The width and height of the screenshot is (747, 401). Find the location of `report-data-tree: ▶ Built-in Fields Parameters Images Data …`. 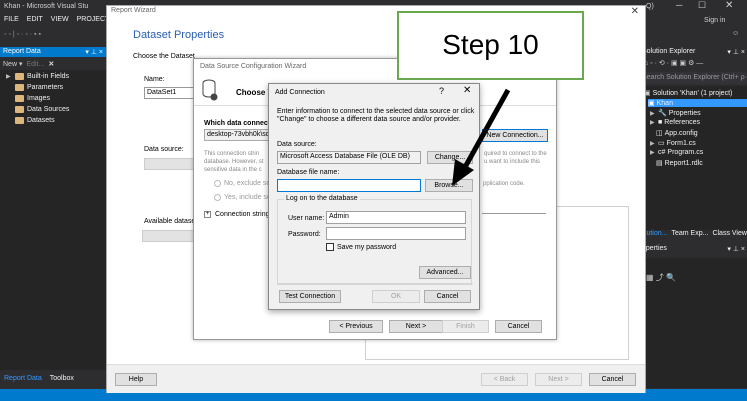

report-data-tree: ▶ Built-in Fields Parameters Images Data … is located at coordinates (53, 220).